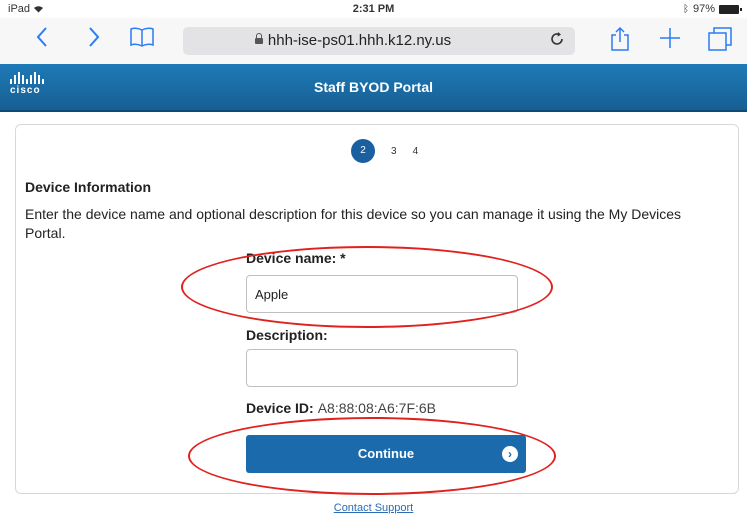 The image size is (747, 517). I want to click on continue-label: Continue, so click(386, 453).